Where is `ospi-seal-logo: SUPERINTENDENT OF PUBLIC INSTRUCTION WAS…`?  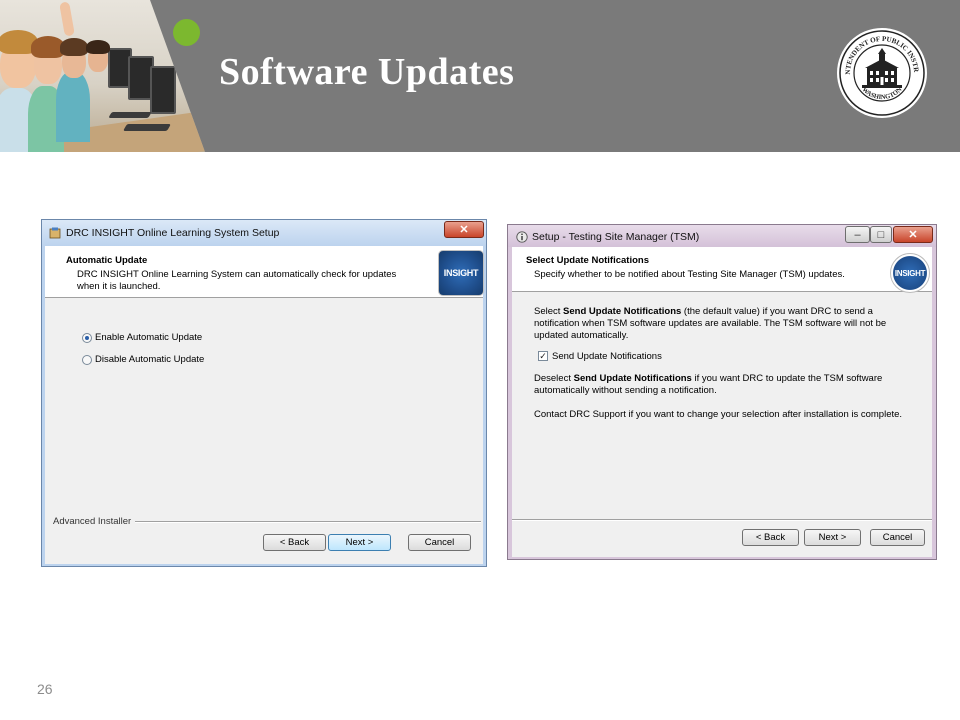 ospi-seal-logo: SUPERINTENDENT OF PUBLIC INSTRUCTION WAS… is located at coordinates (881, 72).